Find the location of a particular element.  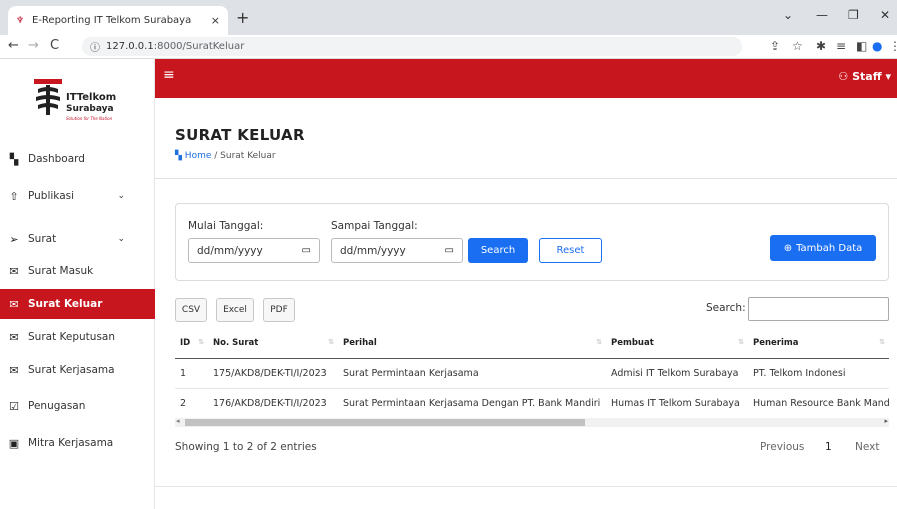

start-date-input: dd/mm/yyyy ▭ is located at coordinates (254, 250).